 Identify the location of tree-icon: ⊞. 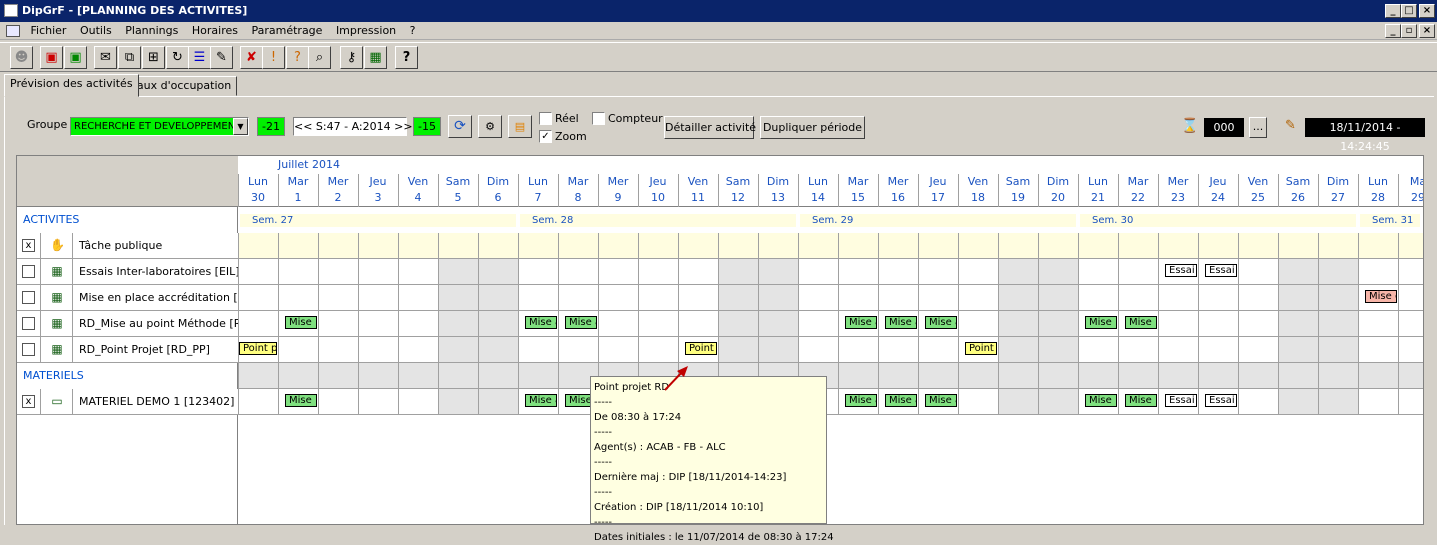
(153, 57).